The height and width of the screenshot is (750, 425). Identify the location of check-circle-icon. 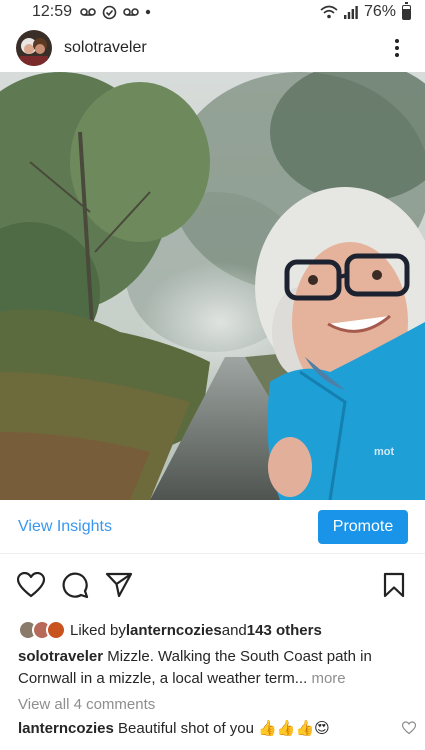
(109, 12).